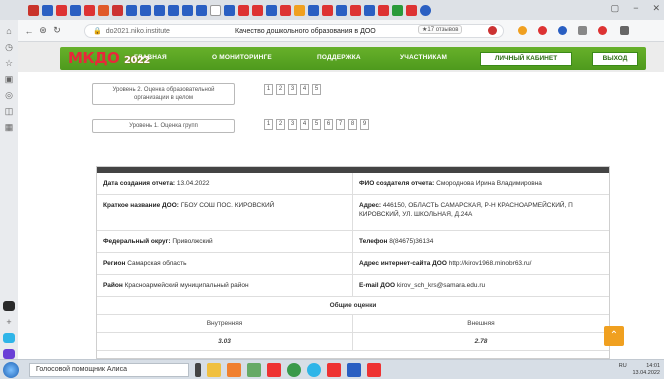  What do you see at coordinates (9, 63) in the screenshot?
I see `bookmarks-icon: ☆` at bounding box center [9, 63].